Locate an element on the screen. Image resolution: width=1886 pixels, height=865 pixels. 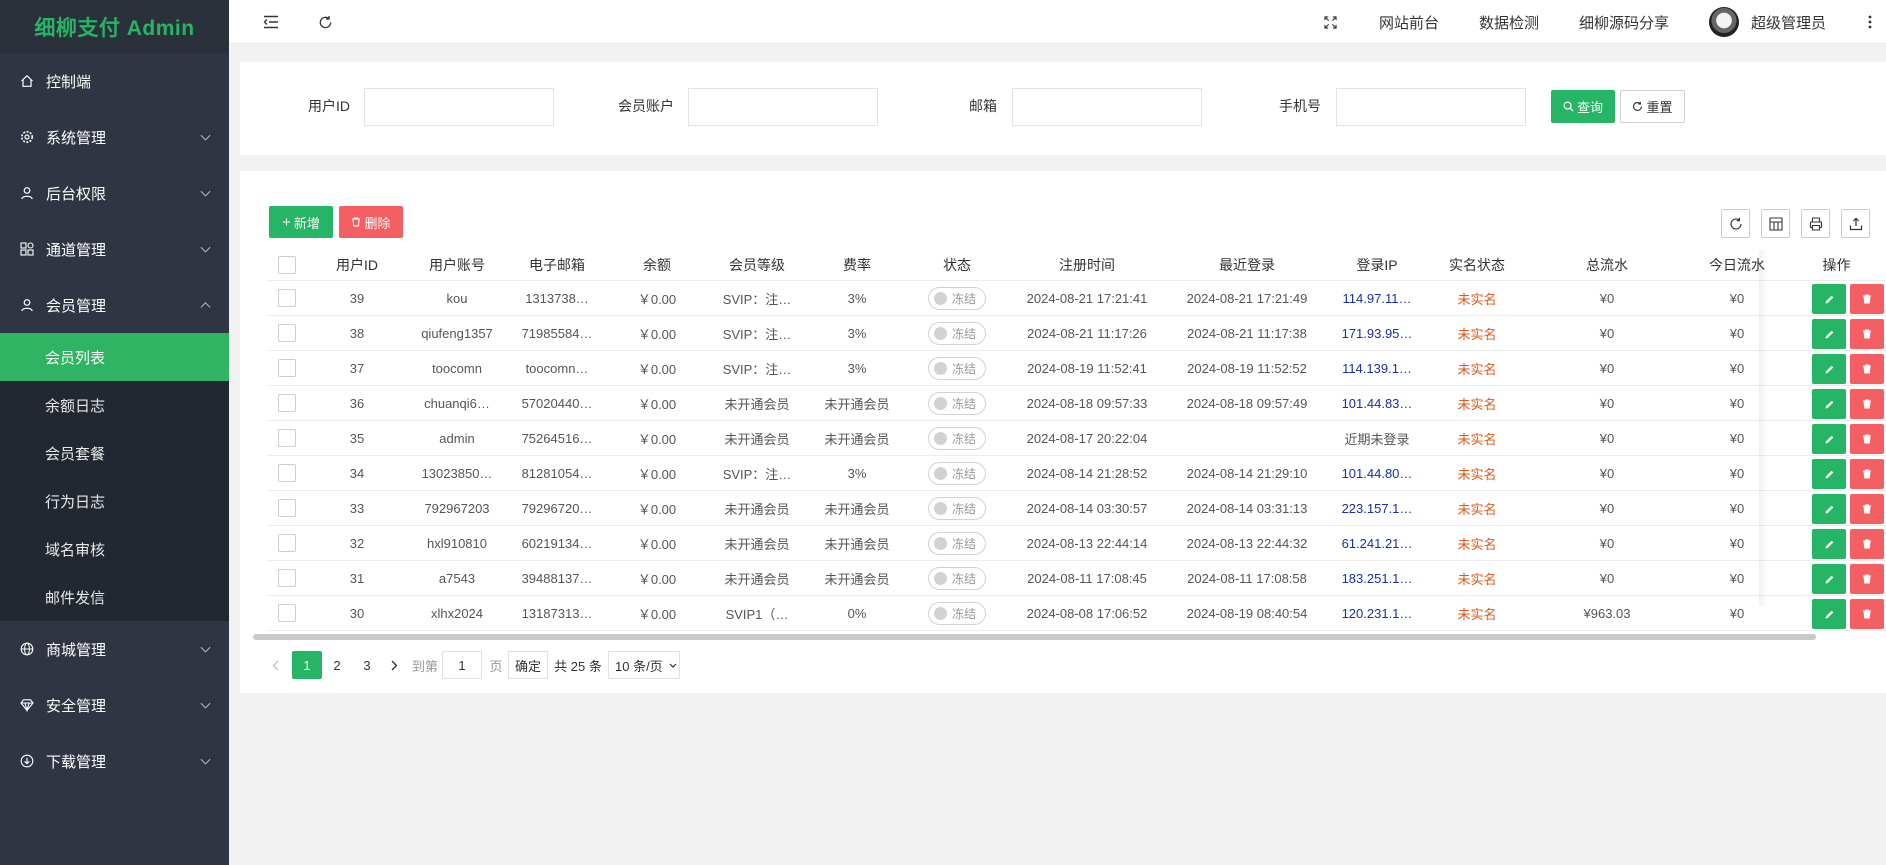
print-button is located at coordinates (1815, 223).